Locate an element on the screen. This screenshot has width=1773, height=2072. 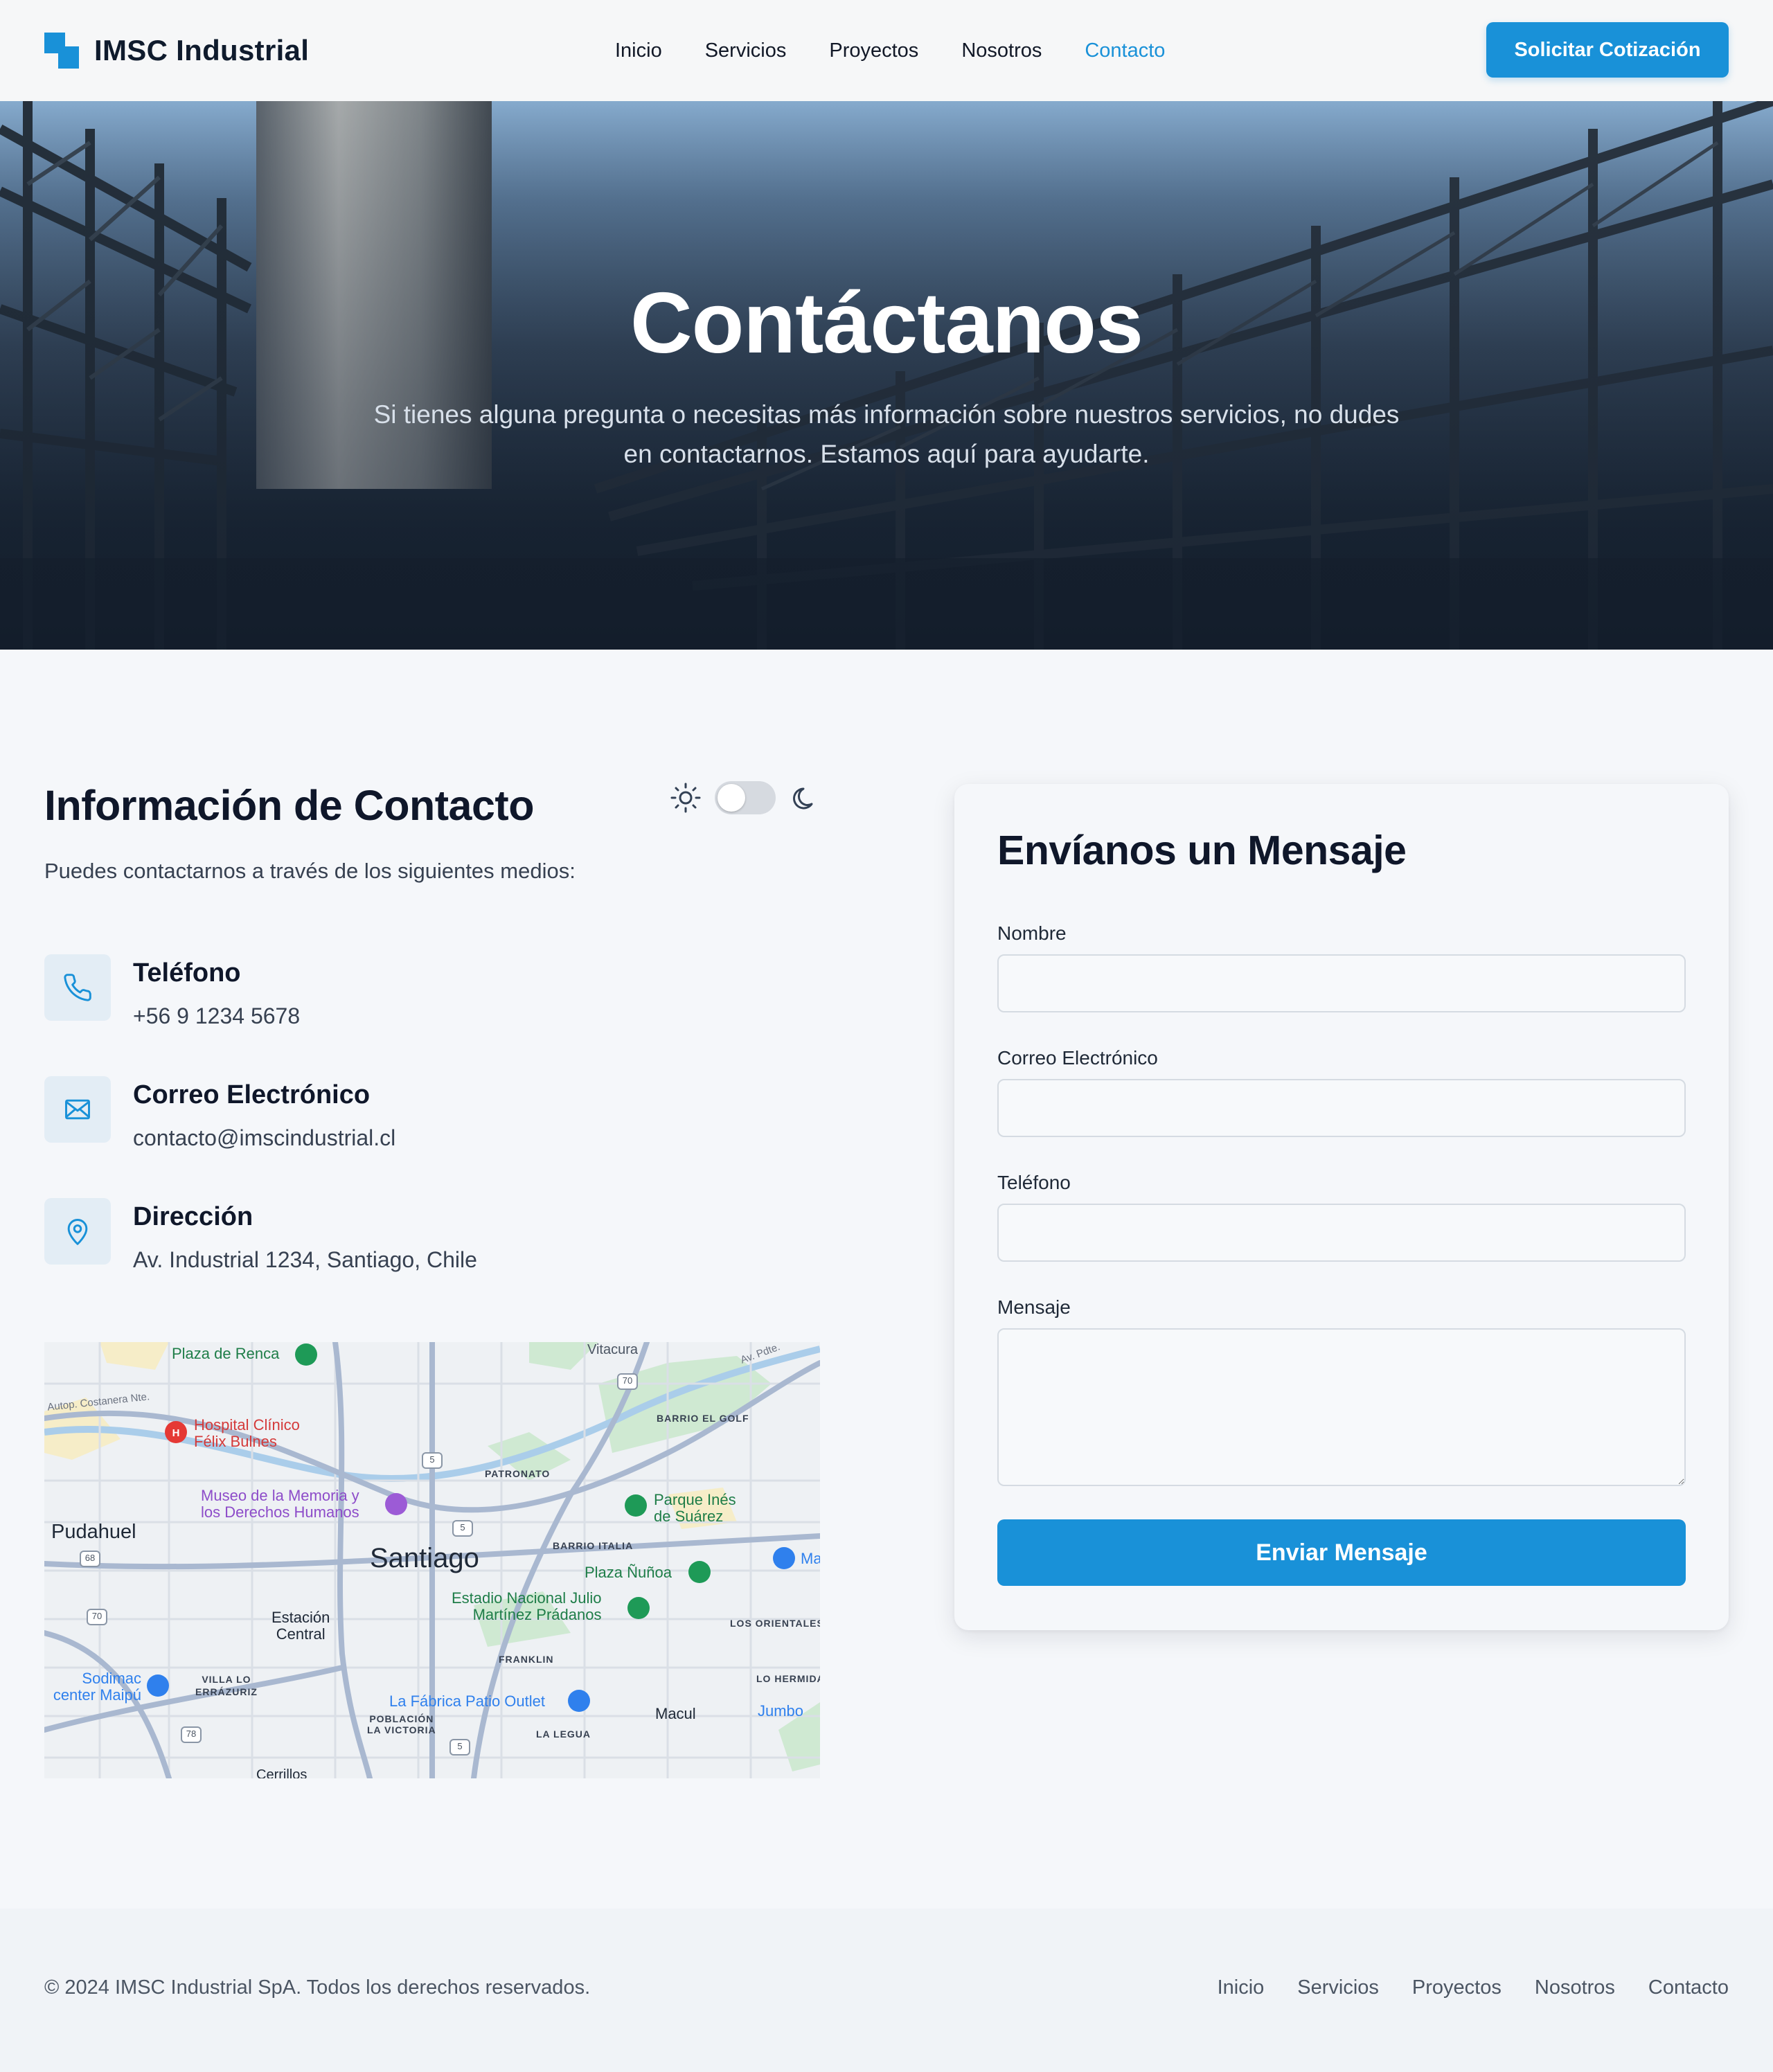
phone-field-label: Teléfono is located at coordinates (1034, 1182).